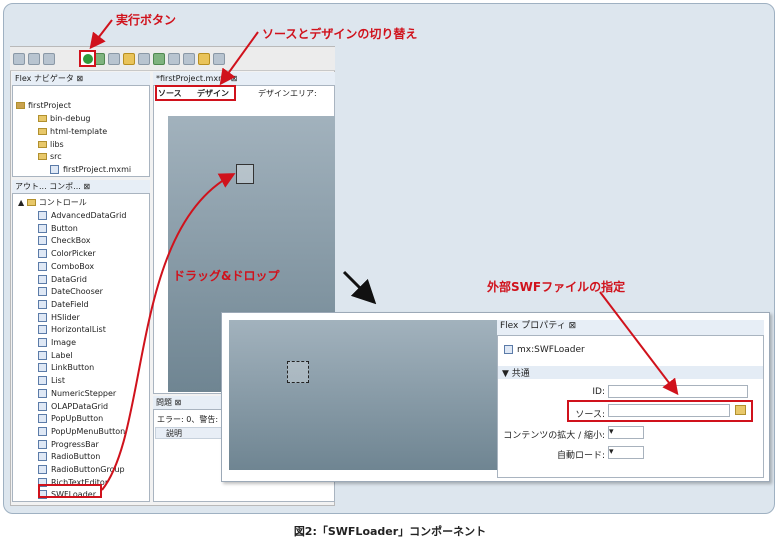  Describe the element at coordinates (359, 287) in the screenshot. I see `zoom-arrow` at that location.